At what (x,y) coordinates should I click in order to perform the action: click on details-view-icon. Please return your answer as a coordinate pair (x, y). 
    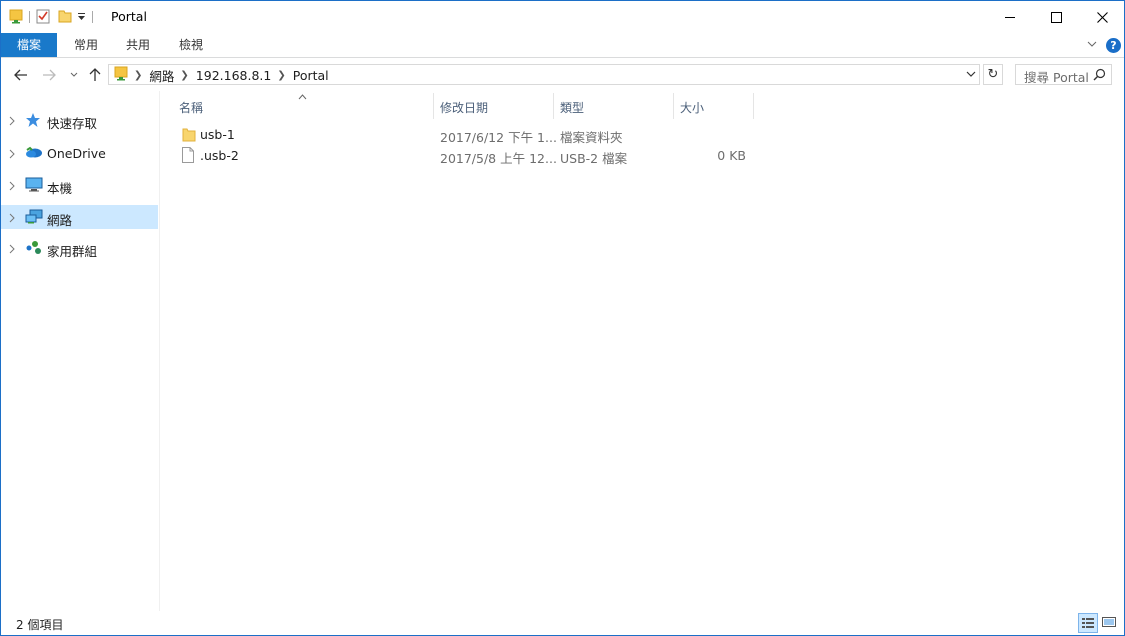
    Looking at the image, I should click on (1088, 623).